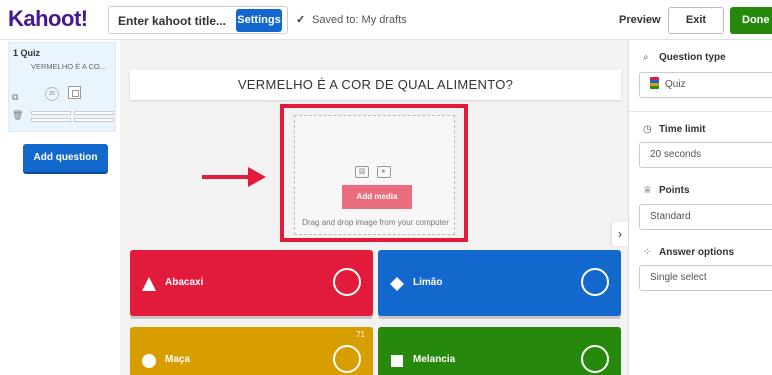 This screenshot has height=375, width=772. What do you see at coordinates (384, 172) in the screenshot?
I see `video-icon: ▸` at bounding box center [384, 172].